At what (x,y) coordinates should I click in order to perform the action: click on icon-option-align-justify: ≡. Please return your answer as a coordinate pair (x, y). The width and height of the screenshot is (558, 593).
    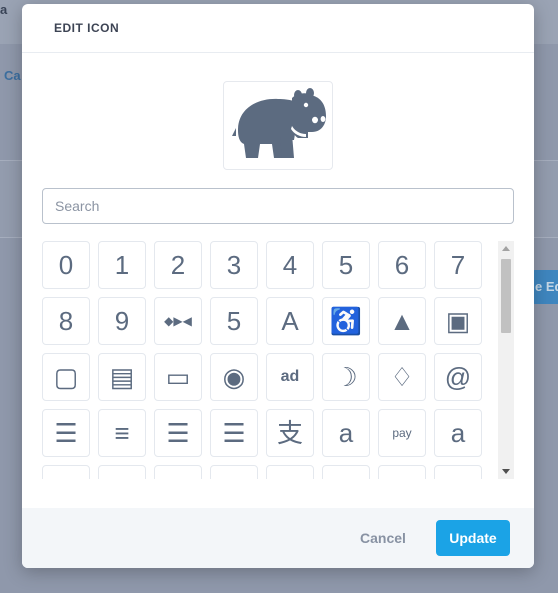
    Looking at the image, I should click on (122, 433).